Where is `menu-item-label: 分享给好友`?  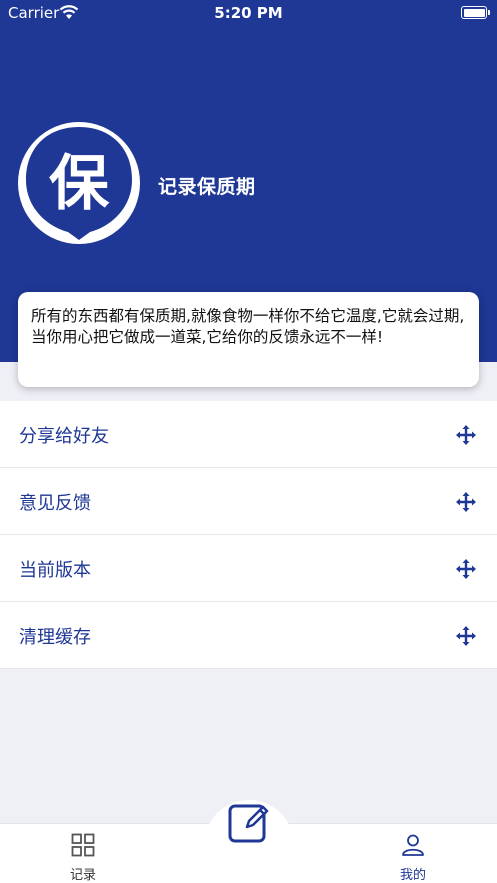 menu-item-label: 分享给好友 is located at coordinates (64, 436).